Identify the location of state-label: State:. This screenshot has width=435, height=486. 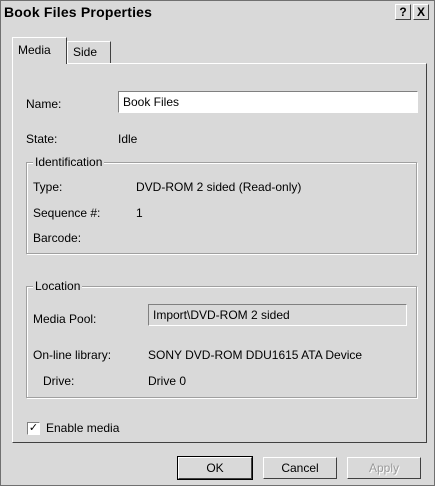
(42, 139).